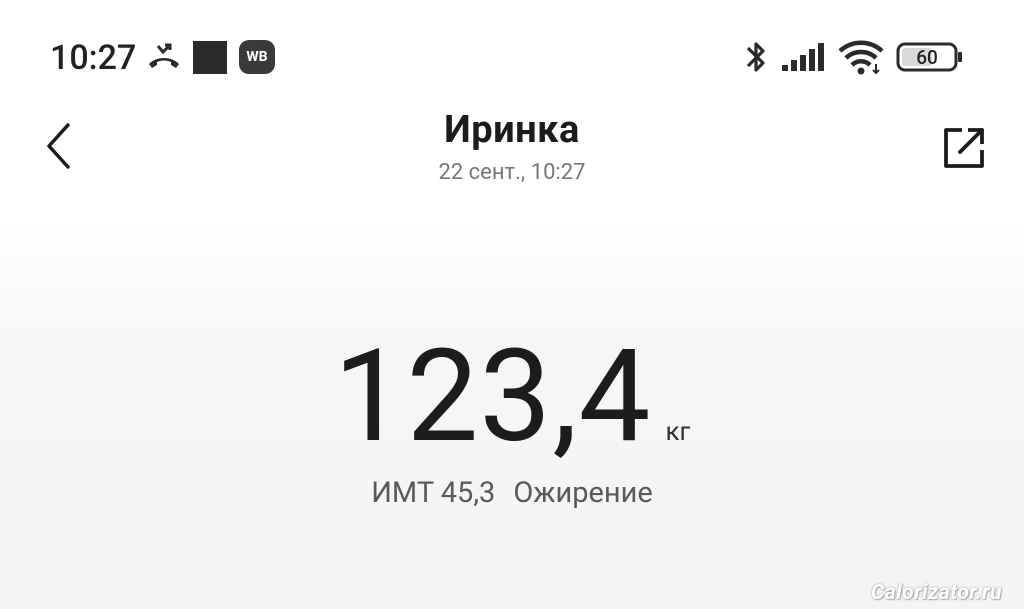 This screenshot has height=609, width=1024. Describe the element at coordinates (512, 493) in the screenshot. I see `bmi-summary: ИМТ 45,3 Ожирение` at that location.